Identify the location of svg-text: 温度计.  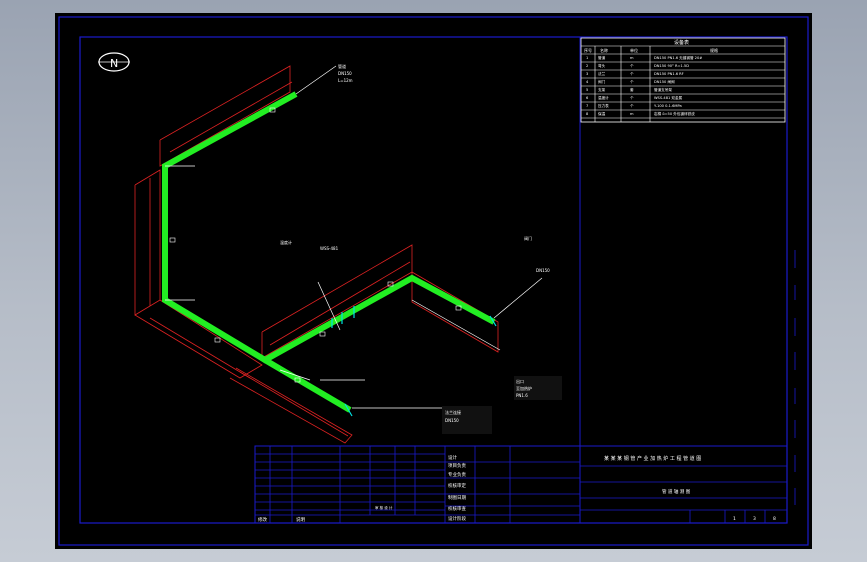
(286, 242).